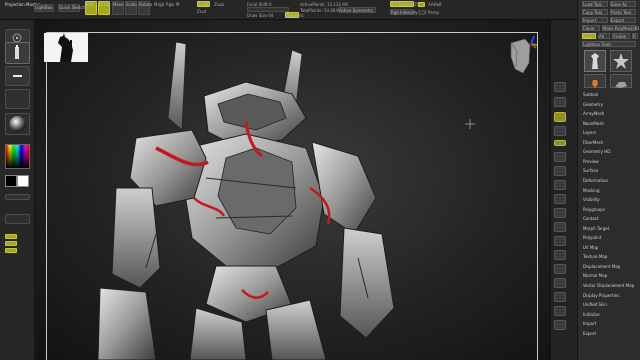 This screenshot has width=640, height=360. What do you see at coordinates (609, 44) in the screenshot?
I see `lightbox-tools-button: Lightbox Tools` at bounding box center [609, 44].